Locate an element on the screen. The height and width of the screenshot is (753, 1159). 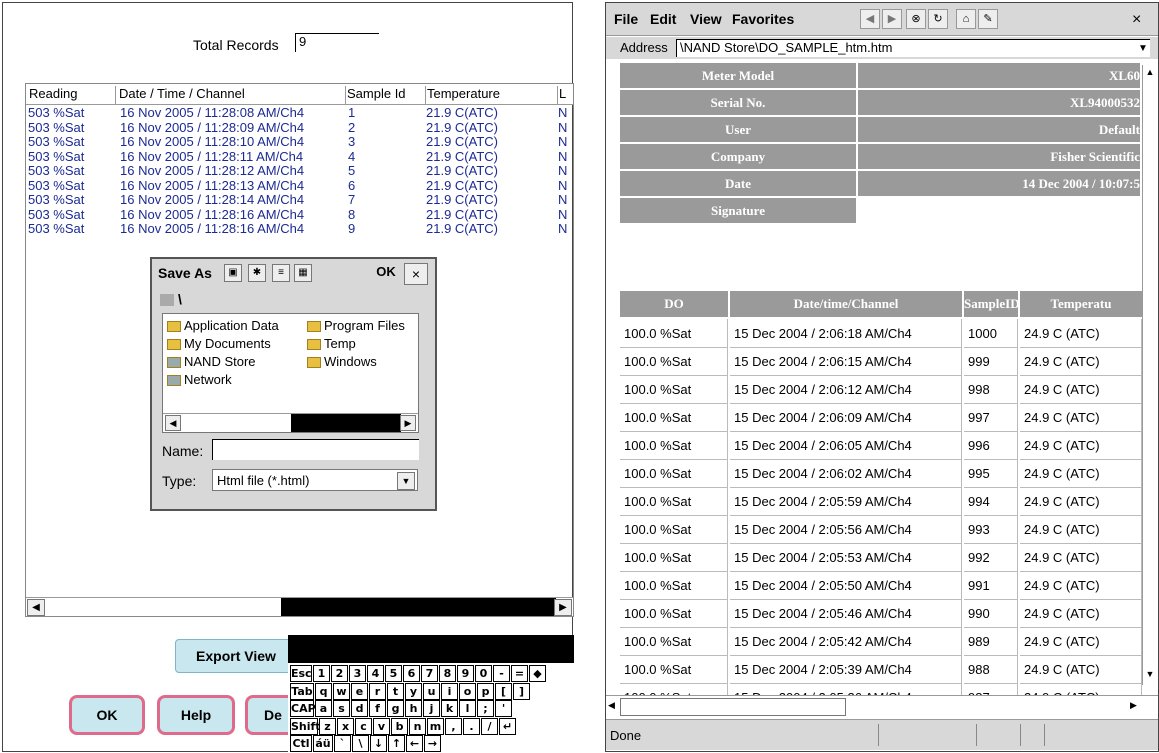
export-view-button: Export View is located at coordinates (236, 656).